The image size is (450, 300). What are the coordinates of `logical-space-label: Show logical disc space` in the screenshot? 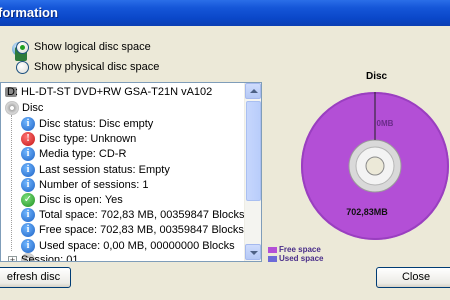 It's located at (92, 47).